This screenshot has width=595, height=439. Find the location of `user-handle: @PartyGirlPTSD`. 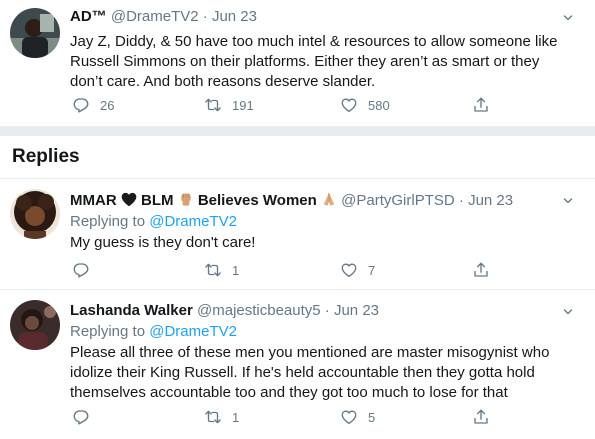

user-handle: @PartyGirlPTSD is located at coordinates (398, 200).